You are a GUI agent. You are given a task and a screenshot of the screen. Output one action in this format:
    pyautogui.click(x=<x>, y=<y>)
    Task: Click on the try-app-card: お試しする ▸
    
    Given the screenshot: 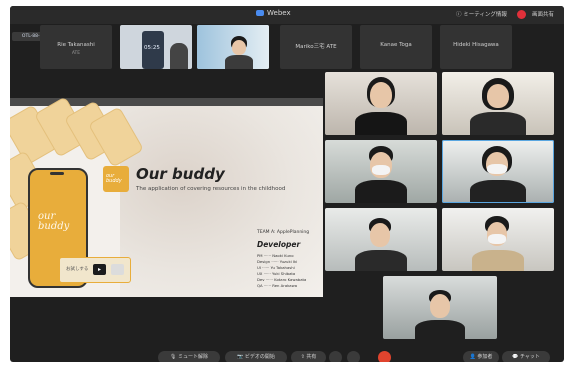 What is the action you would take?
    pyautogui.click(x=95, y=270)
    